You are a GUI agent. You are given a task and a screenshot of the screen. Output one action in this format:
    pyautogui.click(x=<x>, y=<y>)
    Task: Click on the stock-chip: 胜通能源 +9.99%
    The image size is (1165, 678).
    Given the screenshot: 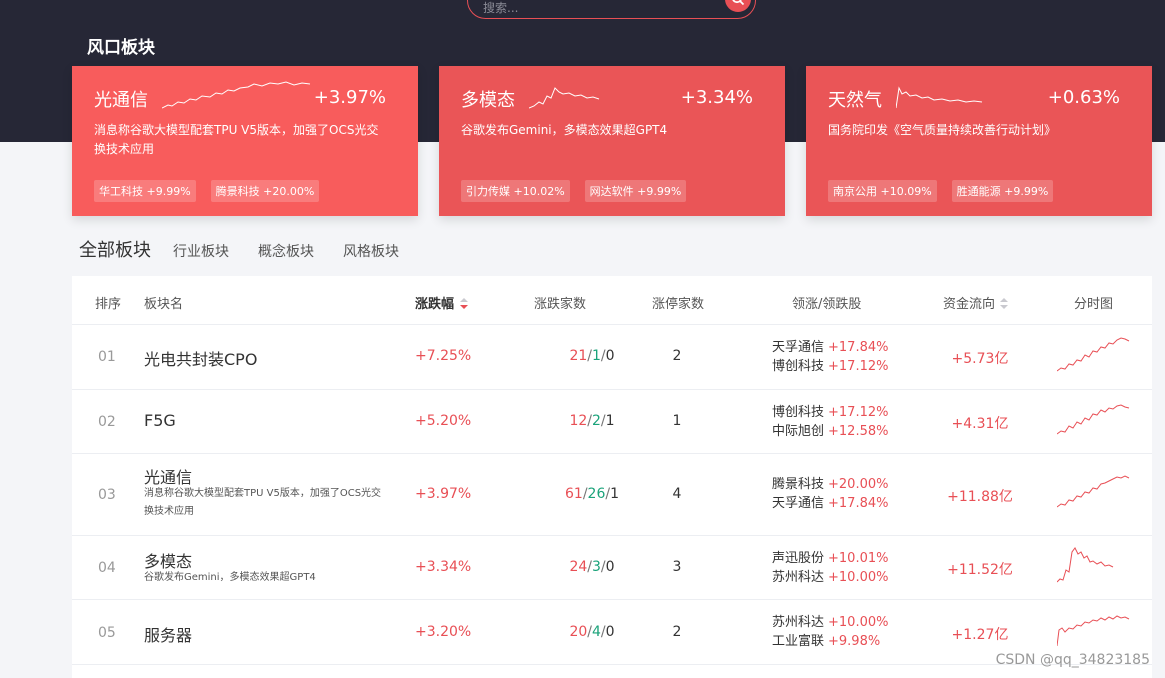 What is the action you would take?
    pyautogui.click(x=1002, y=191)
    